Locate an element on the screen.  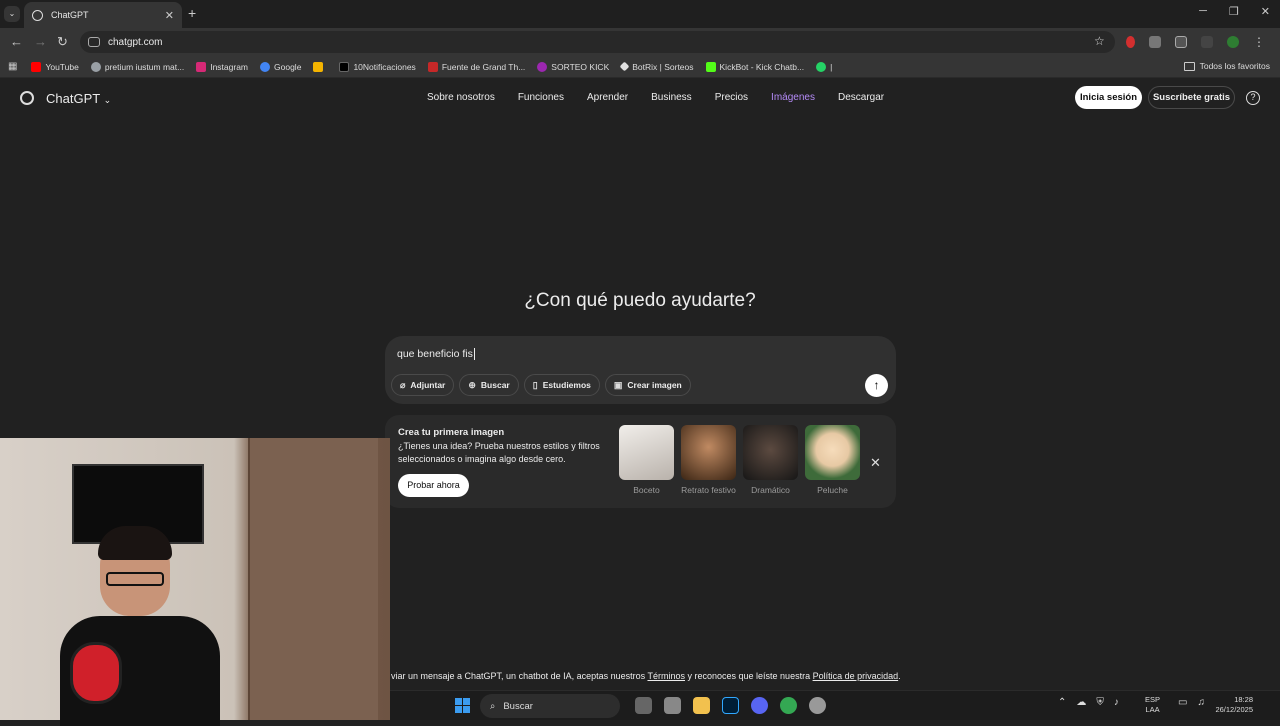
tab-search-button: ⌄ is located at coordinates (12, 14).